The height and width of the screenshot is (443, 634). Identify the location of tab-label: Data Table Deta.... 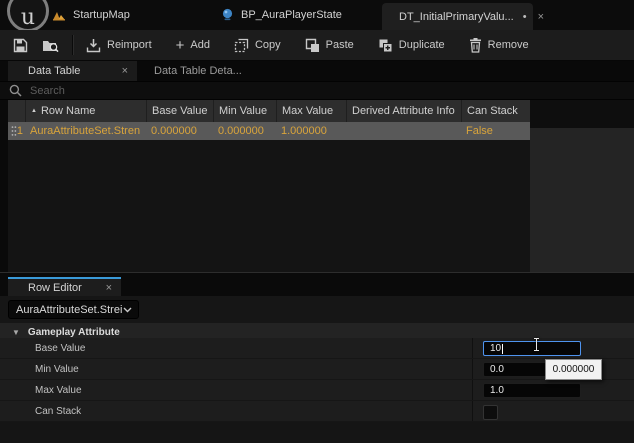
(198, 71).